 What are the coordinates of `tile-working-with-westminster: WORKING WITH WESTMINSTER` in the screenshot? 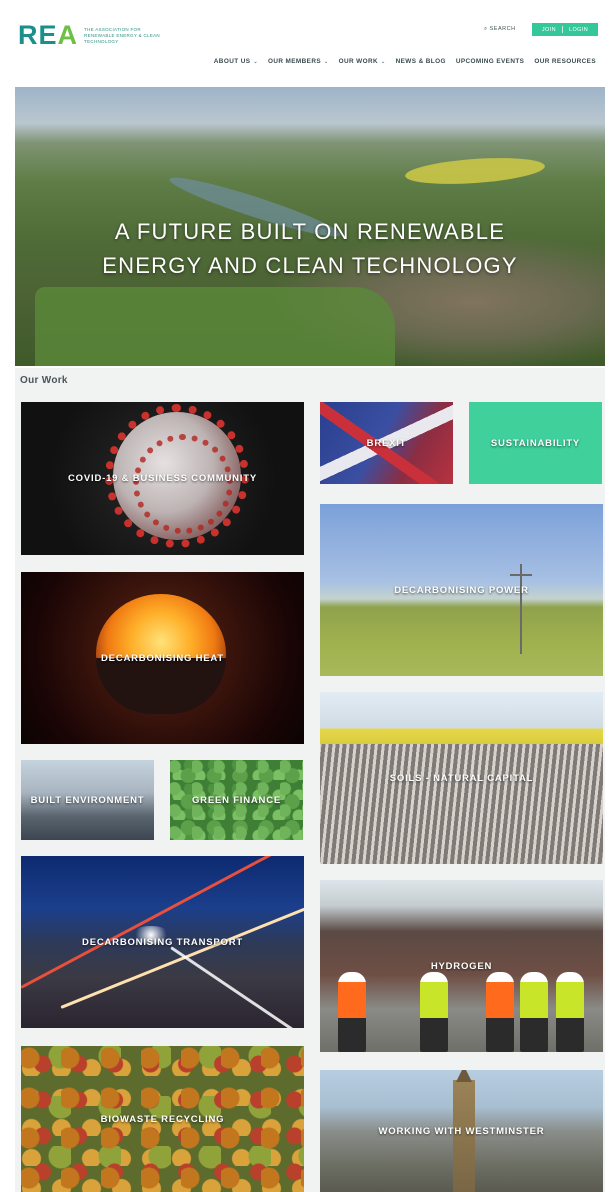 It's located at (461, 1131).